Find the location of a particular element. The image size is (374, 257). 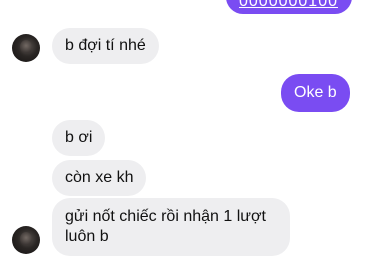

incoming-message-1-text: b đợi tí nhé is located at coordinates (105, 45).